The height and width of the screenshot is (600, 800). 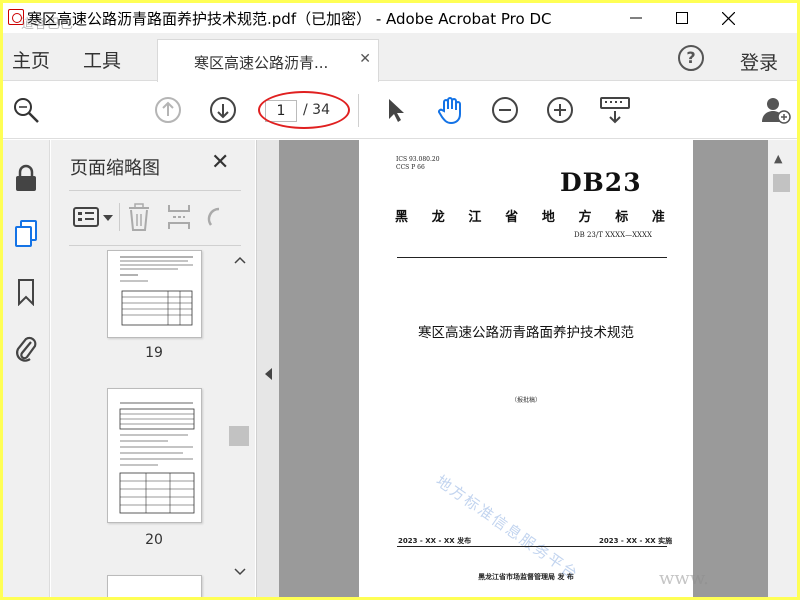 What do you see at coordinates (358, 110) in the screenshot?
I see `toolbar-divider` at bounding box center [358, 110].